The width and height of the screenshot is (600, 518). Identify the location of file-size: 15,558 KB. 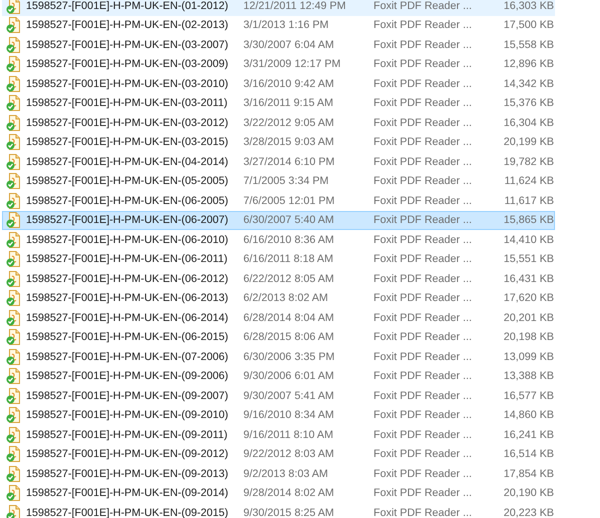
(528, 45).